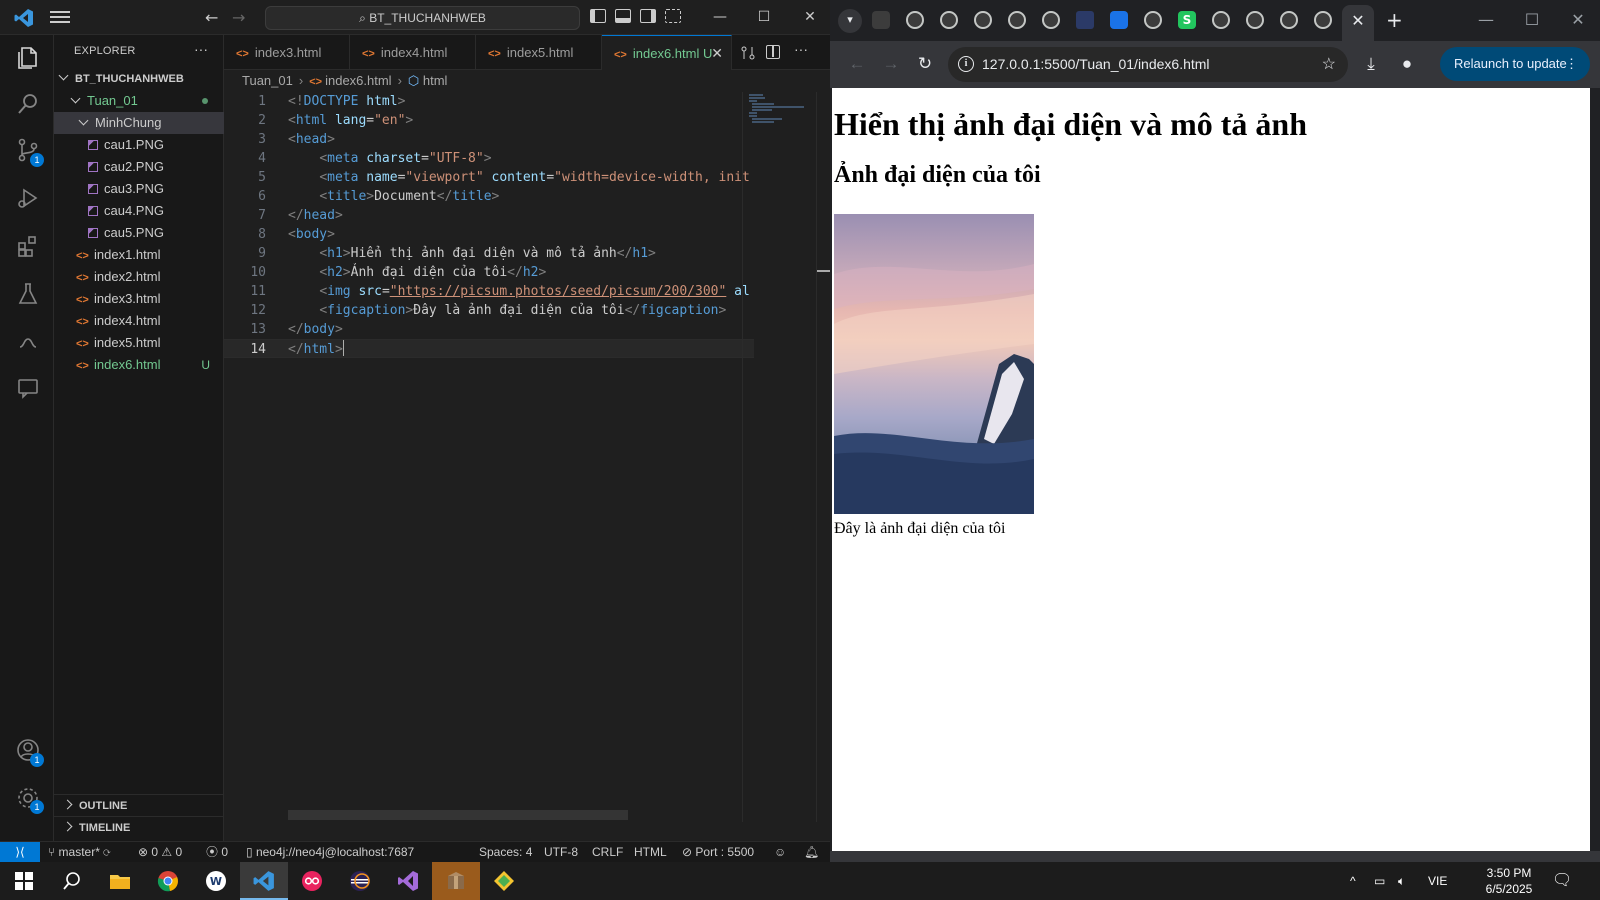 This screenshot has width=1600, height=900. Describe the element at coordinates (1486, 19) in the screenshot. I see `chrome-minimize-button: —` at that location.